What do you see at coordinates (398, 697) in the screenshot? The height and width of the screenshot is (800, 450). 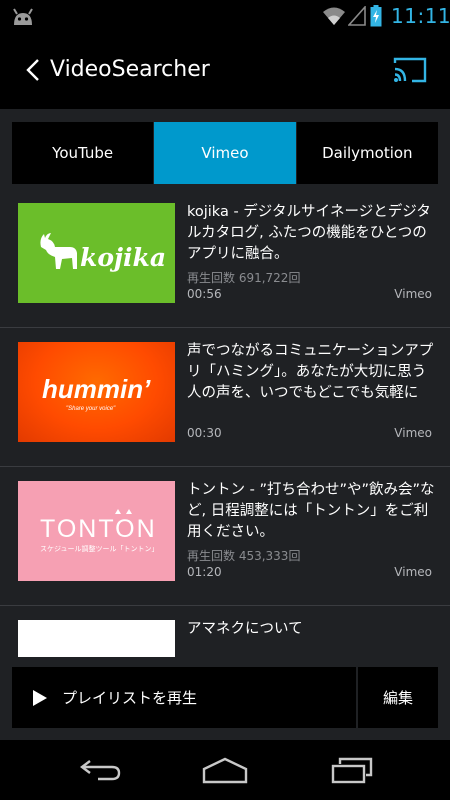 I see `edit-button: 編集` at bounding box center [398, 697].